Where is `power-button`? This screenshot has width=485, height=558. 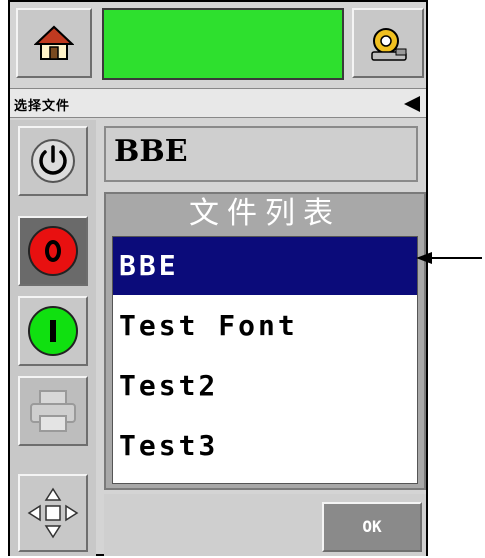 power-button is located at coordinates (53, 161).